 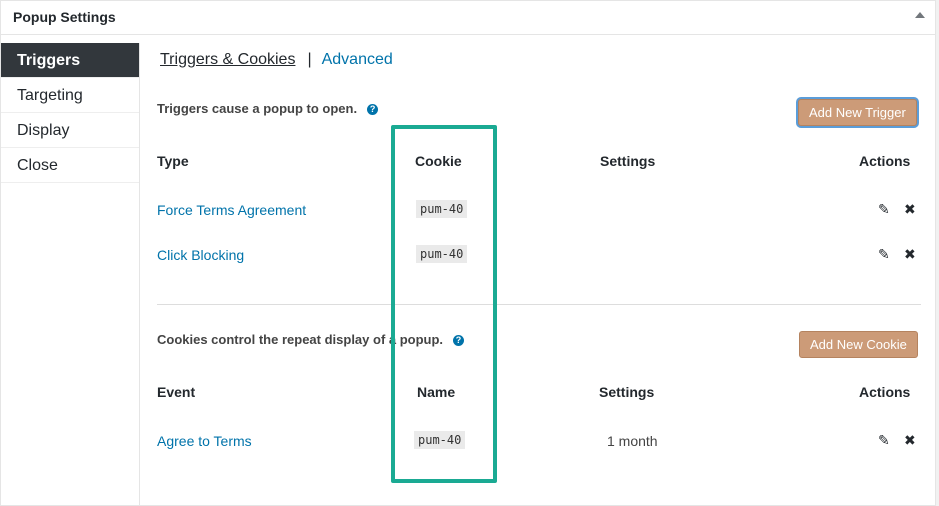 I want to click on help-icon: ?, so click(x=373, y=109).